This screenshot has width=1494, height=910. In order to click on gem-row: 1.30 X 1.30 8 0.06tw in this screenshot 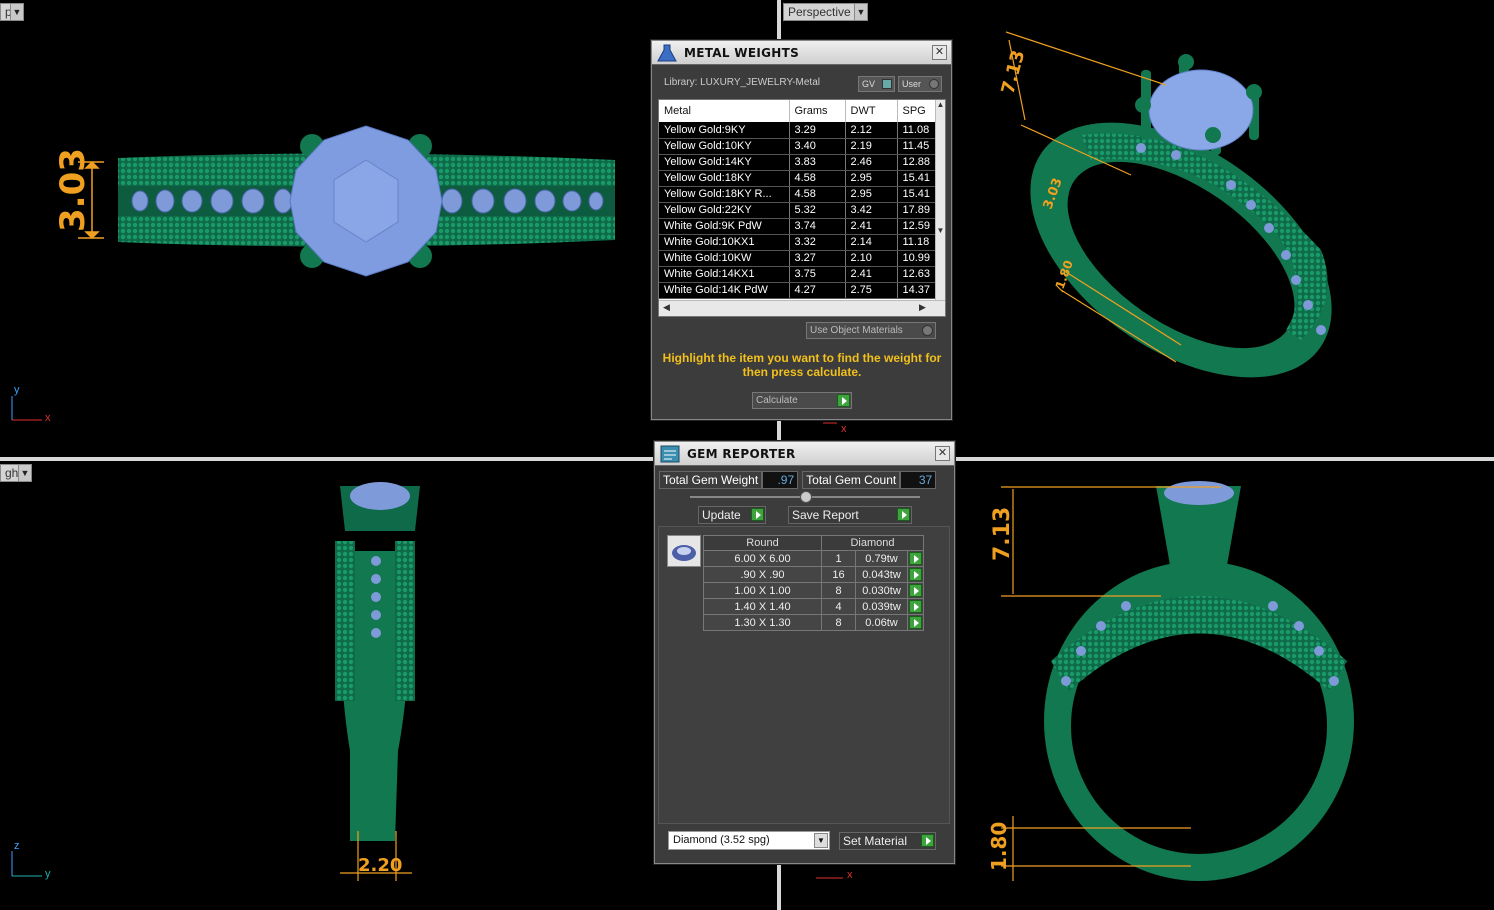, I will do `click(813, 622)`.